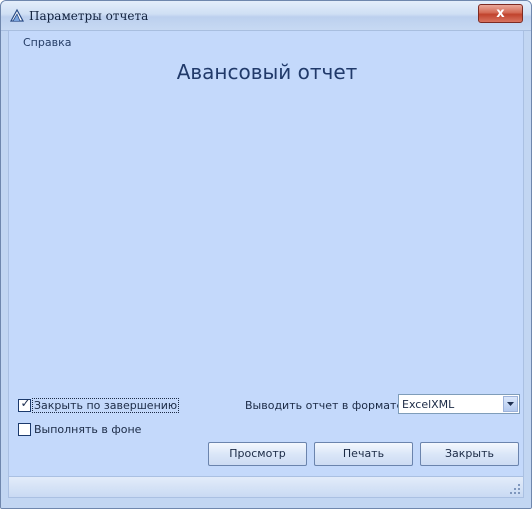  What do you see at coordinates (105, 405) in the screenshot?
I see `close-on-finish-label: Закрыть по завершению` at bounding box center [105, 405].